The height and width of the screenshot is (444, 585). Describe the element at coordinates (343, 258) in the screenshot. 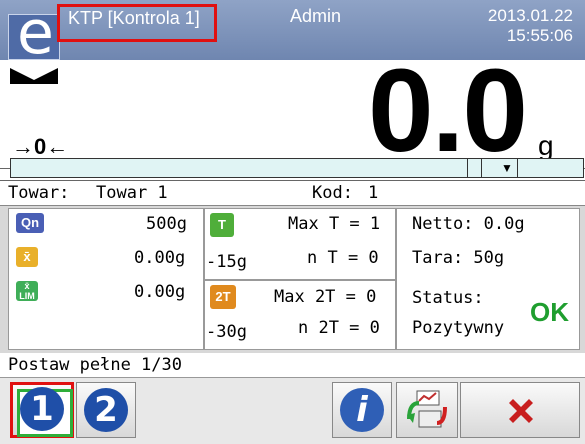

I see `n-t-text: n T = 0` at that location.